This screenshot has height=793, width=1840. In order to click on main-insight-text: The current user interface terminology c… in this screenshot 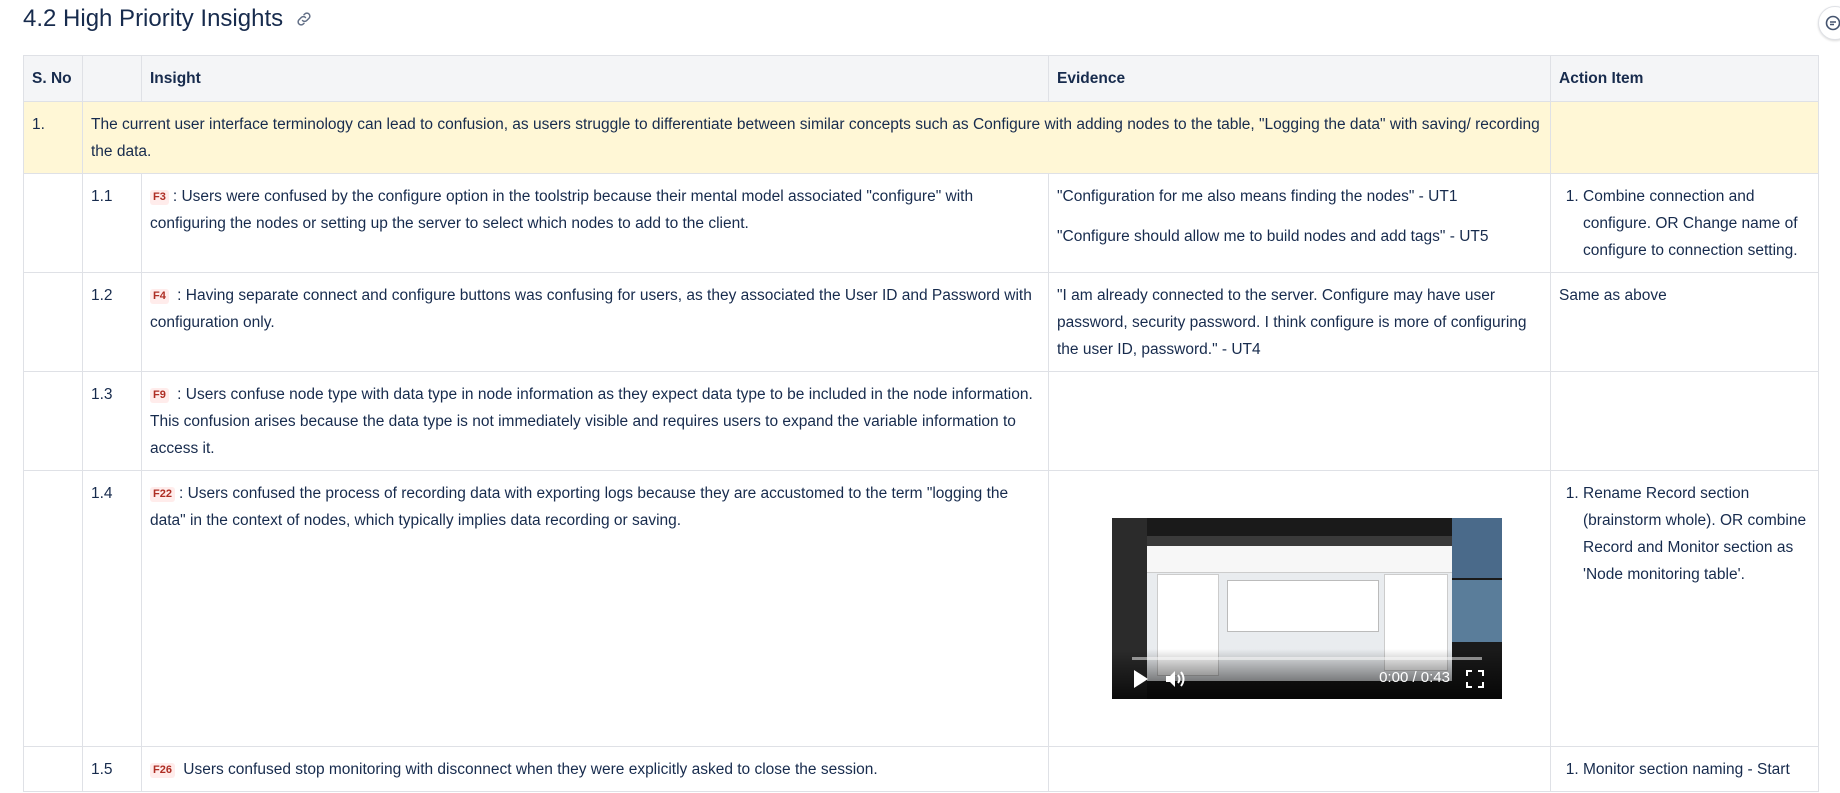, I will do `click(816, 137)`.